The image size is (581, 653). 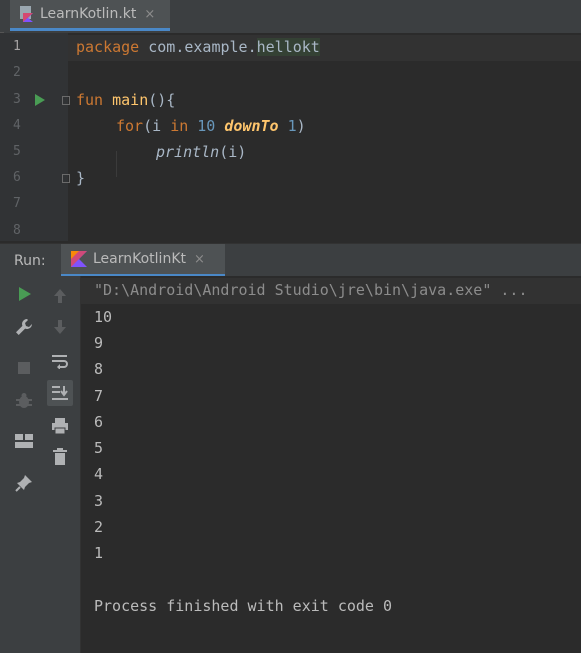 What do you see at coordinates (24, 294) in the screenshot?
I see `rerun-icon` at bounding box center [24, 294].